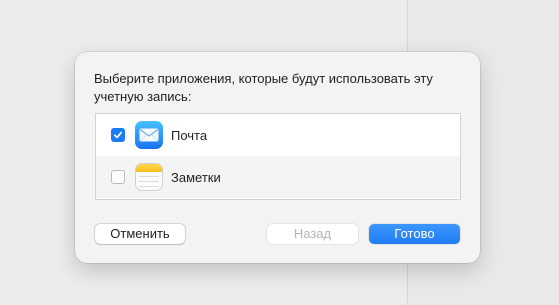  I want to click on list-item-mail: Почта, so click(278, 135).